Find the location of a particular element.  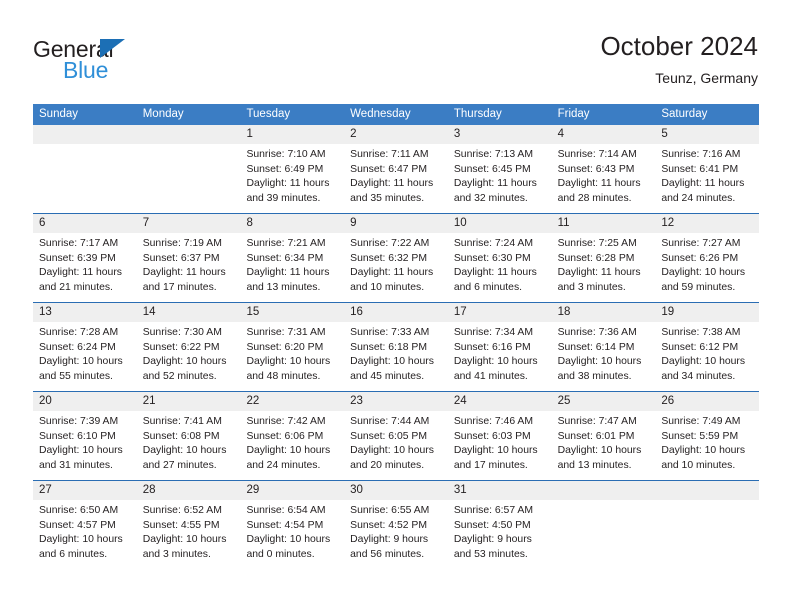

sunset-text: Sunset: 6:30 PM is located at coordinates (492, 258).